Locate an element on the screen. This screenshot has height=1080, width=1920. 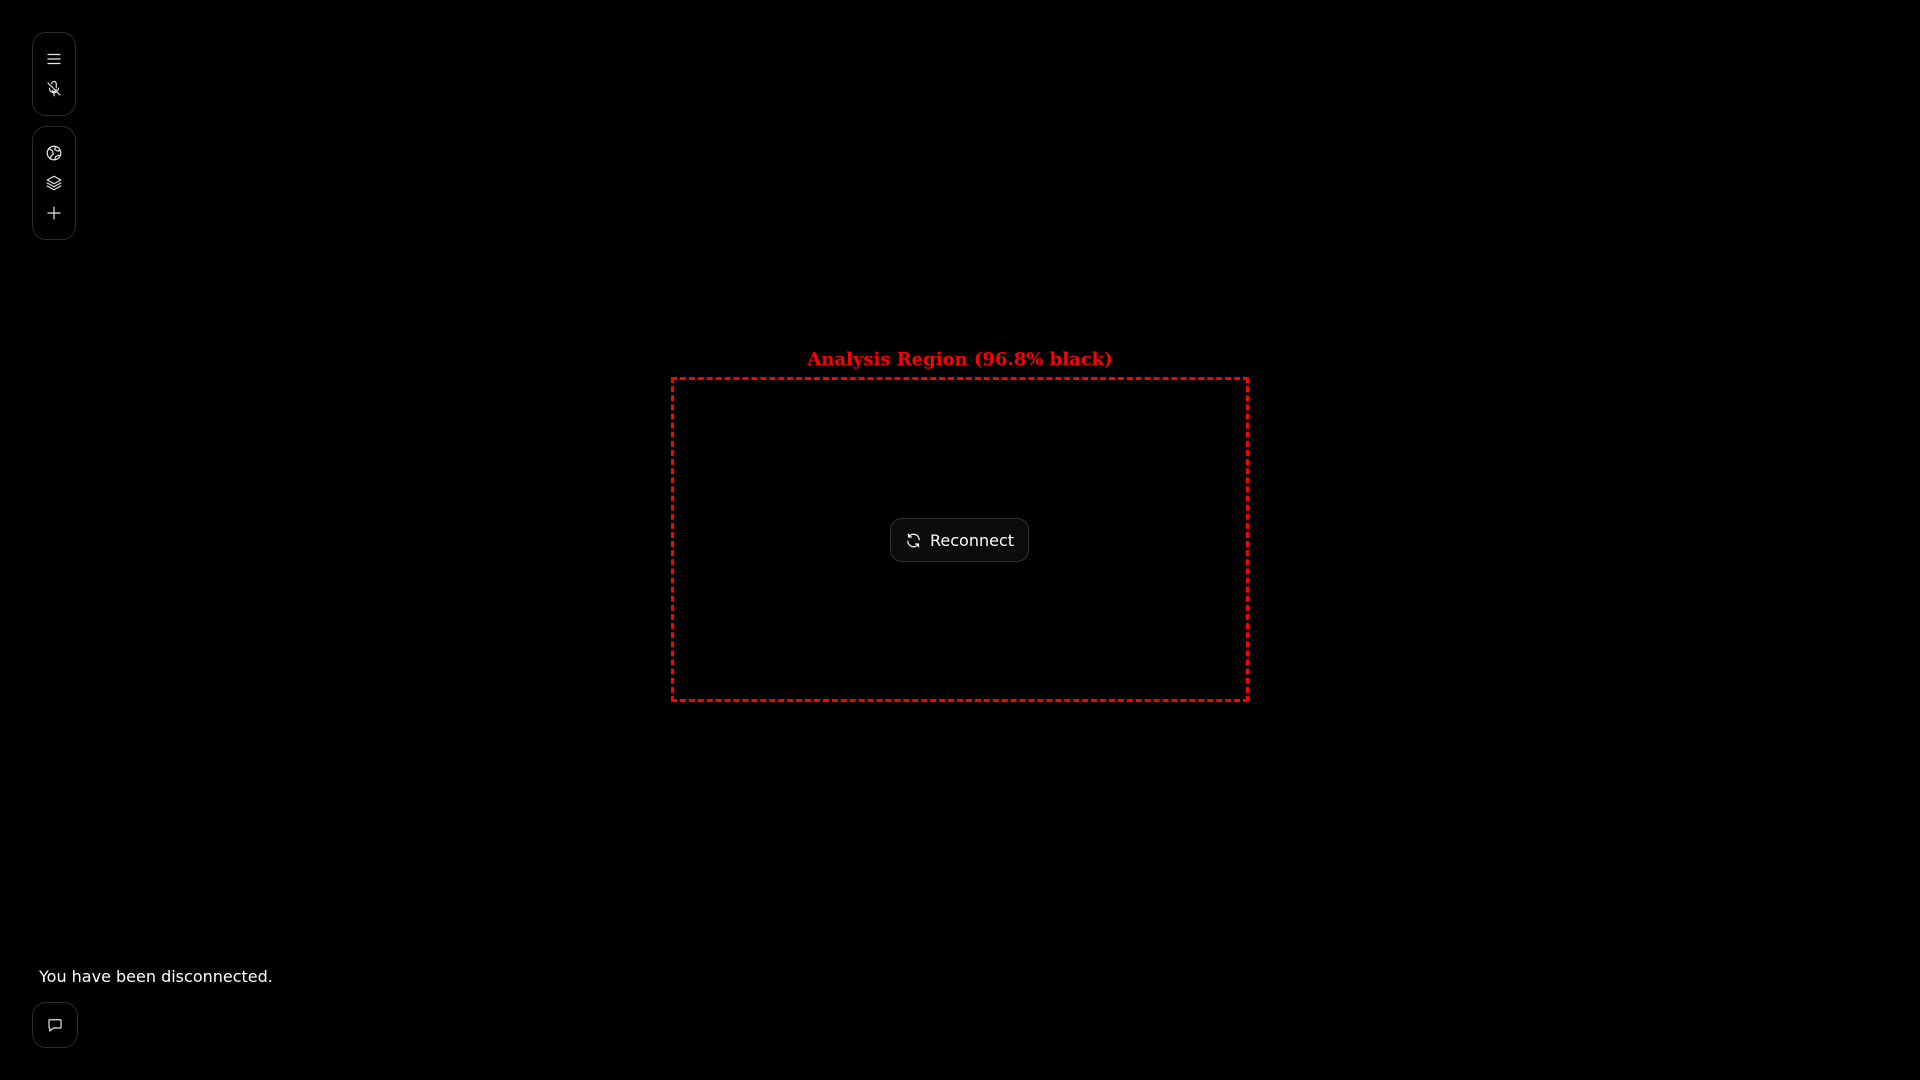
world-button is located at coordinates (54, 153).